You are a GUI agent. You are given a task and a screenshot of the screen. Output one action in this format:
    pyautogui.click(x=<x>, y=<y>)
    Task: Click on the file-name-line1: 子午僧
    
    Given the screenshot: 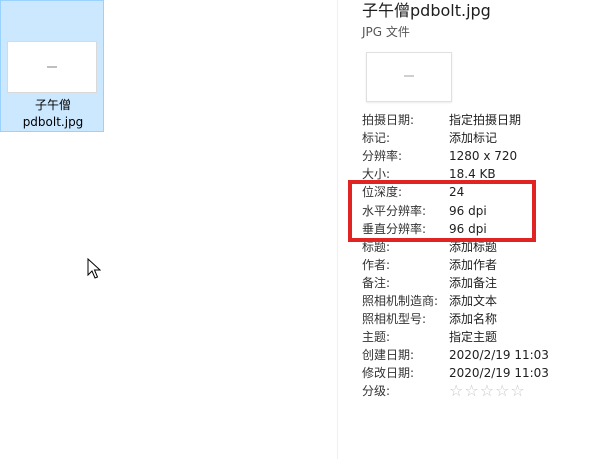 What is the action you would take?
    pyautogui.click(x=52, y=105)
    